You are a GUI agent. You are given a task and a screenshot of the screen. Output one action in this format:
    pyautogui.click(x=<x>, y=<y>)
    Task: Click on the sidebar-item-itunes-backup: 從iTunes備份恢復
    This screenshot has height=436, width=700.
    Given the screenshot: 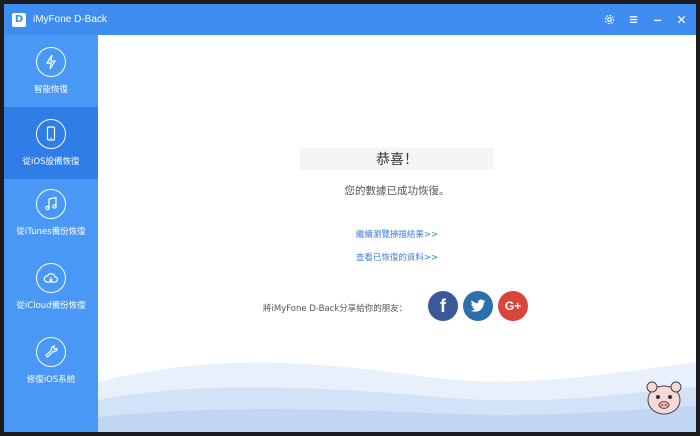 What is the action you would take?
    pyautogui.click(x=51, y=218)
    